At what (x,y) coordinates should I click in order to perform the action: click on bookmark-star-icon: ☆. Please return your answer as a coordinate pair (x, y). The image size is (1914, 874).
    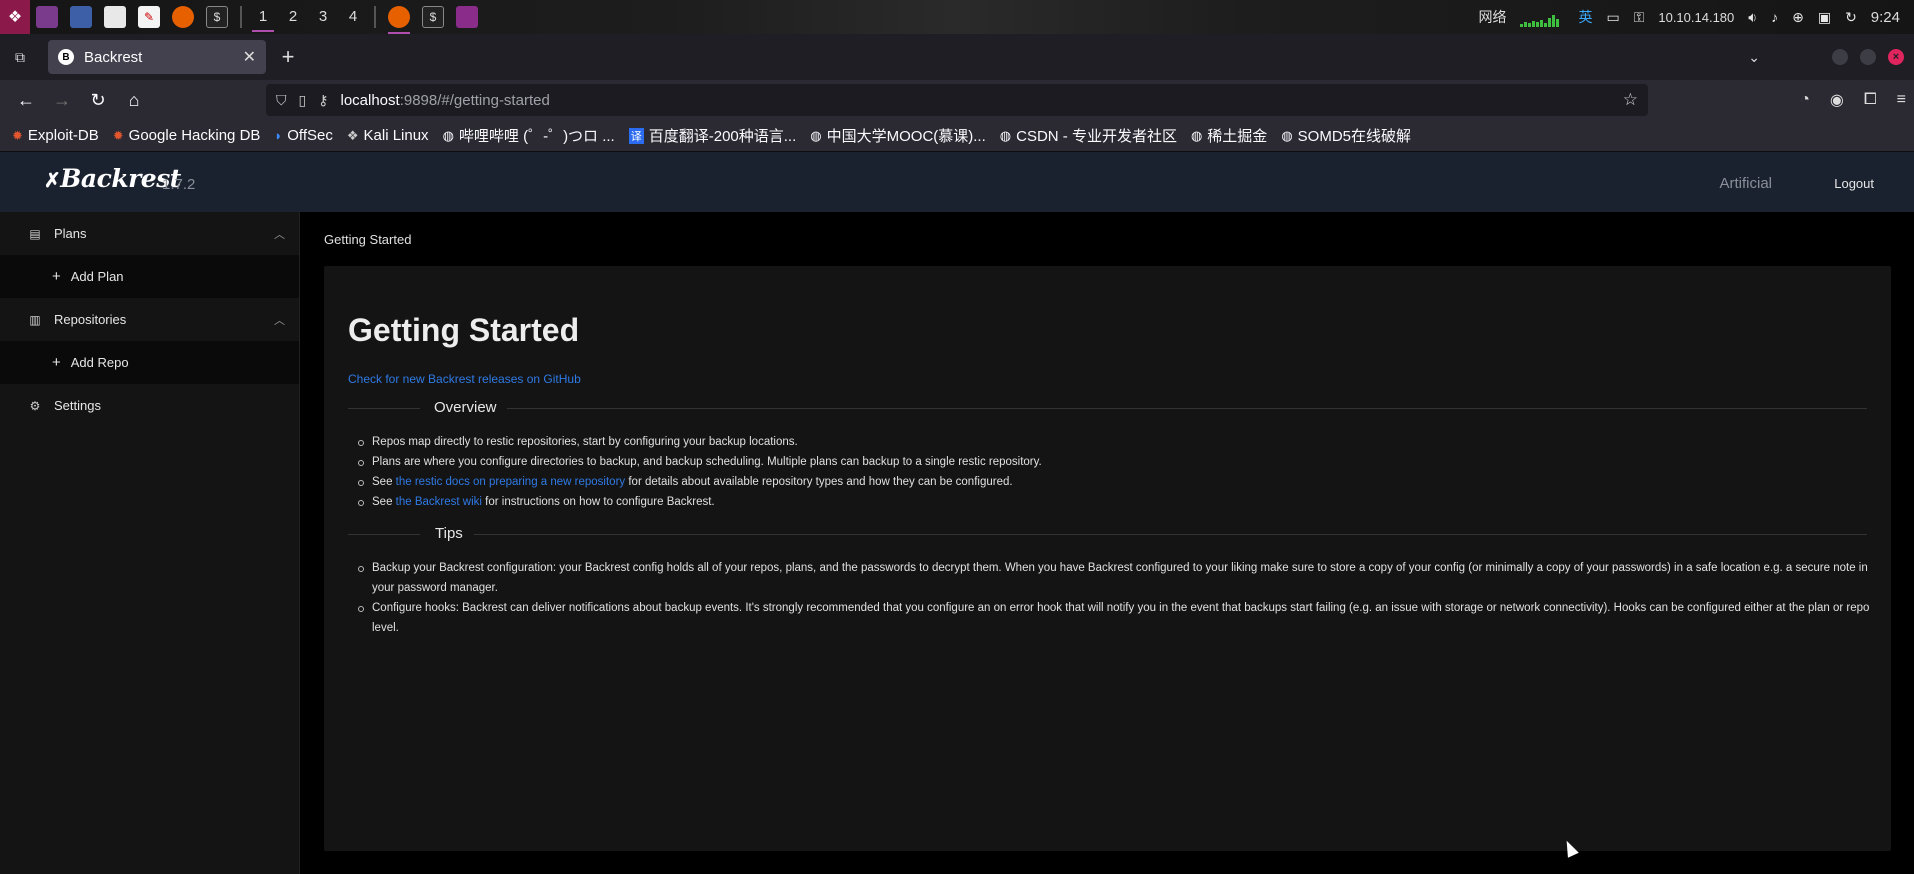
    Looking at the image, I should click on (1630, 100).